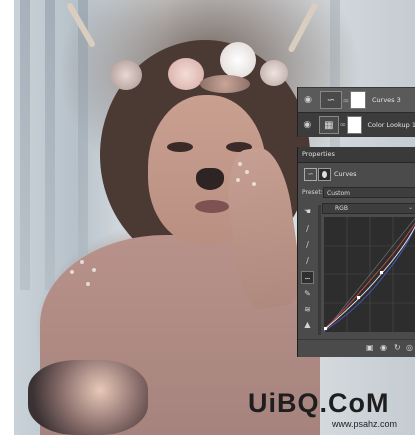 This screenshot has height=435, width=415. Describe the element at coordinates (307, 277) in the screenshot. I see `curve-points-icon: ∽` at that location.